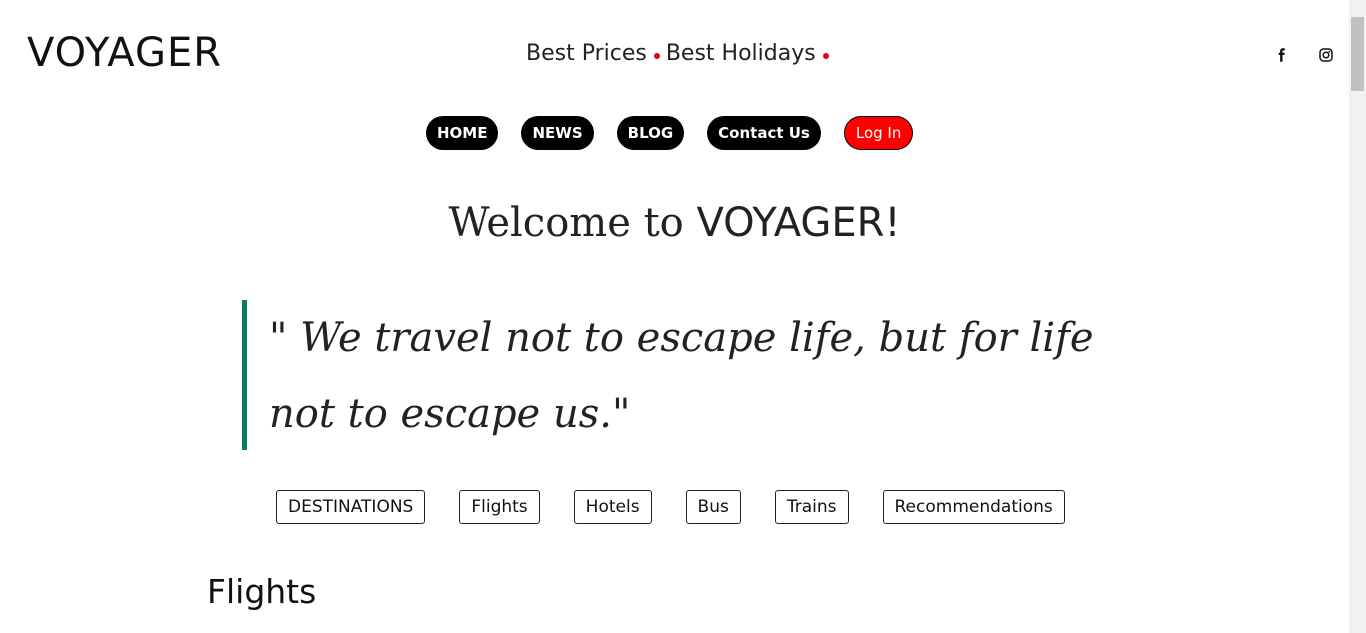 The width and height of the screenshot is (1366, 633). What do you see at coordinates (262, 591) in the screenshot?
I see `section-title: Flights` at bounding box center [262, 591].